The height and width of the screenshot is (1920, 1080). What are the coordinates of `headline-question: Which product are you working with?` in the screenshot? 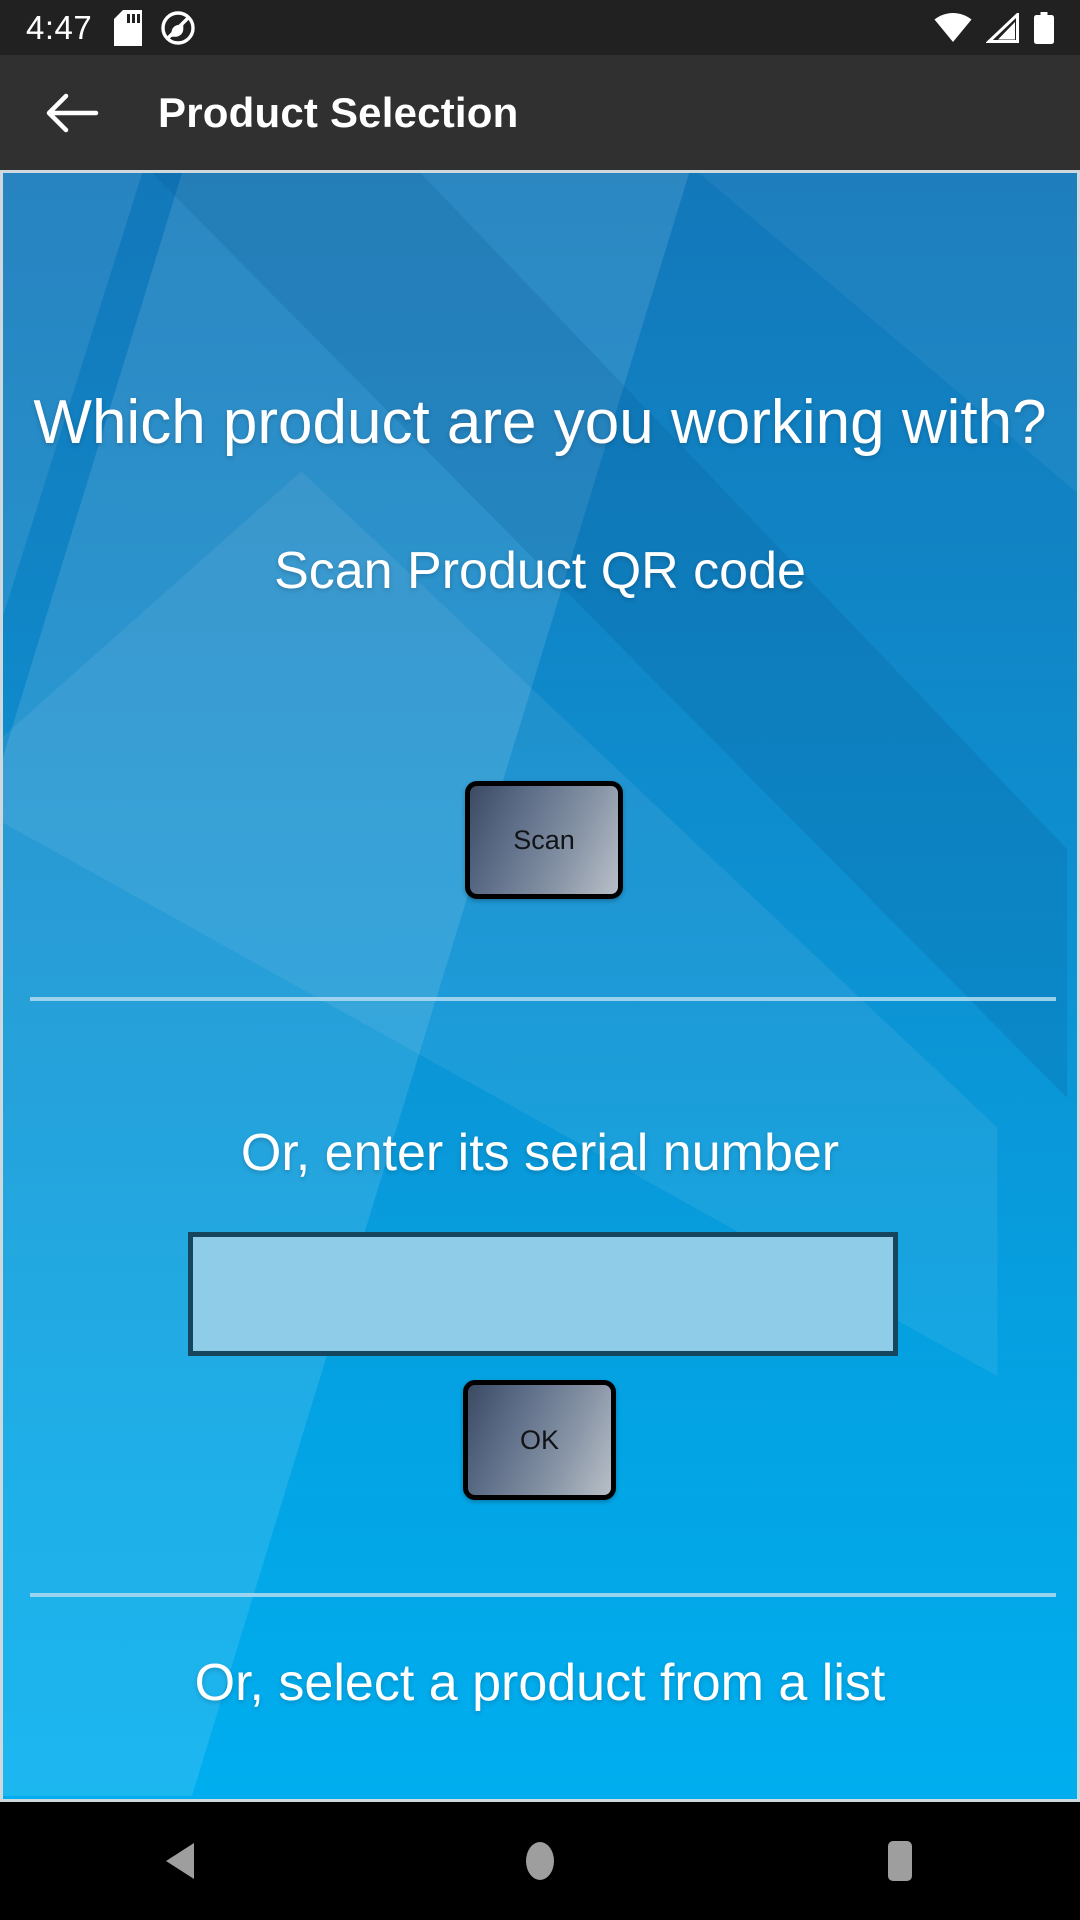 It's located at (540, 422).